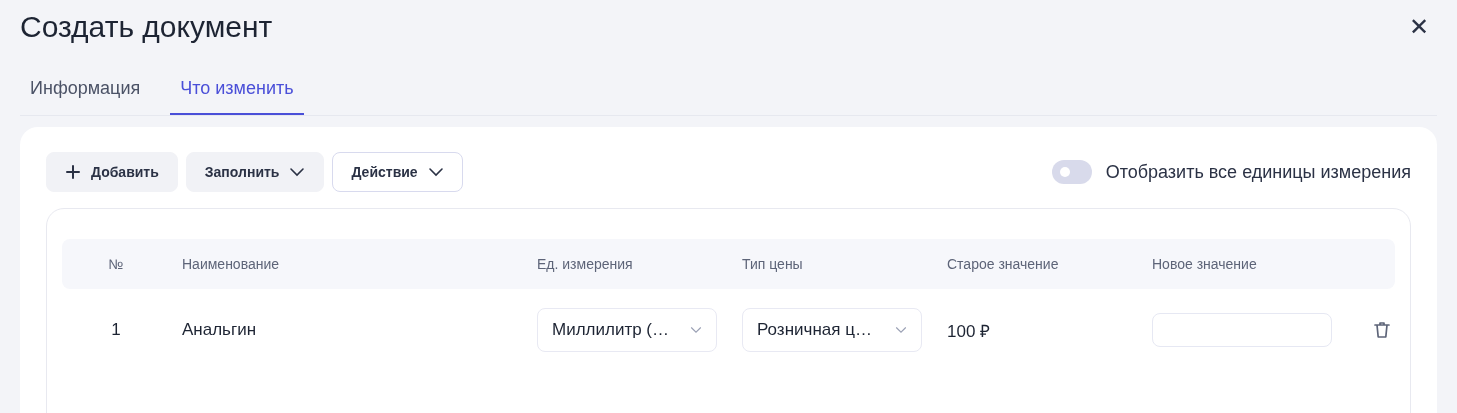 Image resolution: width=1457 pixels, height=413 pixels. What do you see at coordinates (1071, 172) in the screenshot?
I see `toggle-switch` at bounding box center [1071, 172].